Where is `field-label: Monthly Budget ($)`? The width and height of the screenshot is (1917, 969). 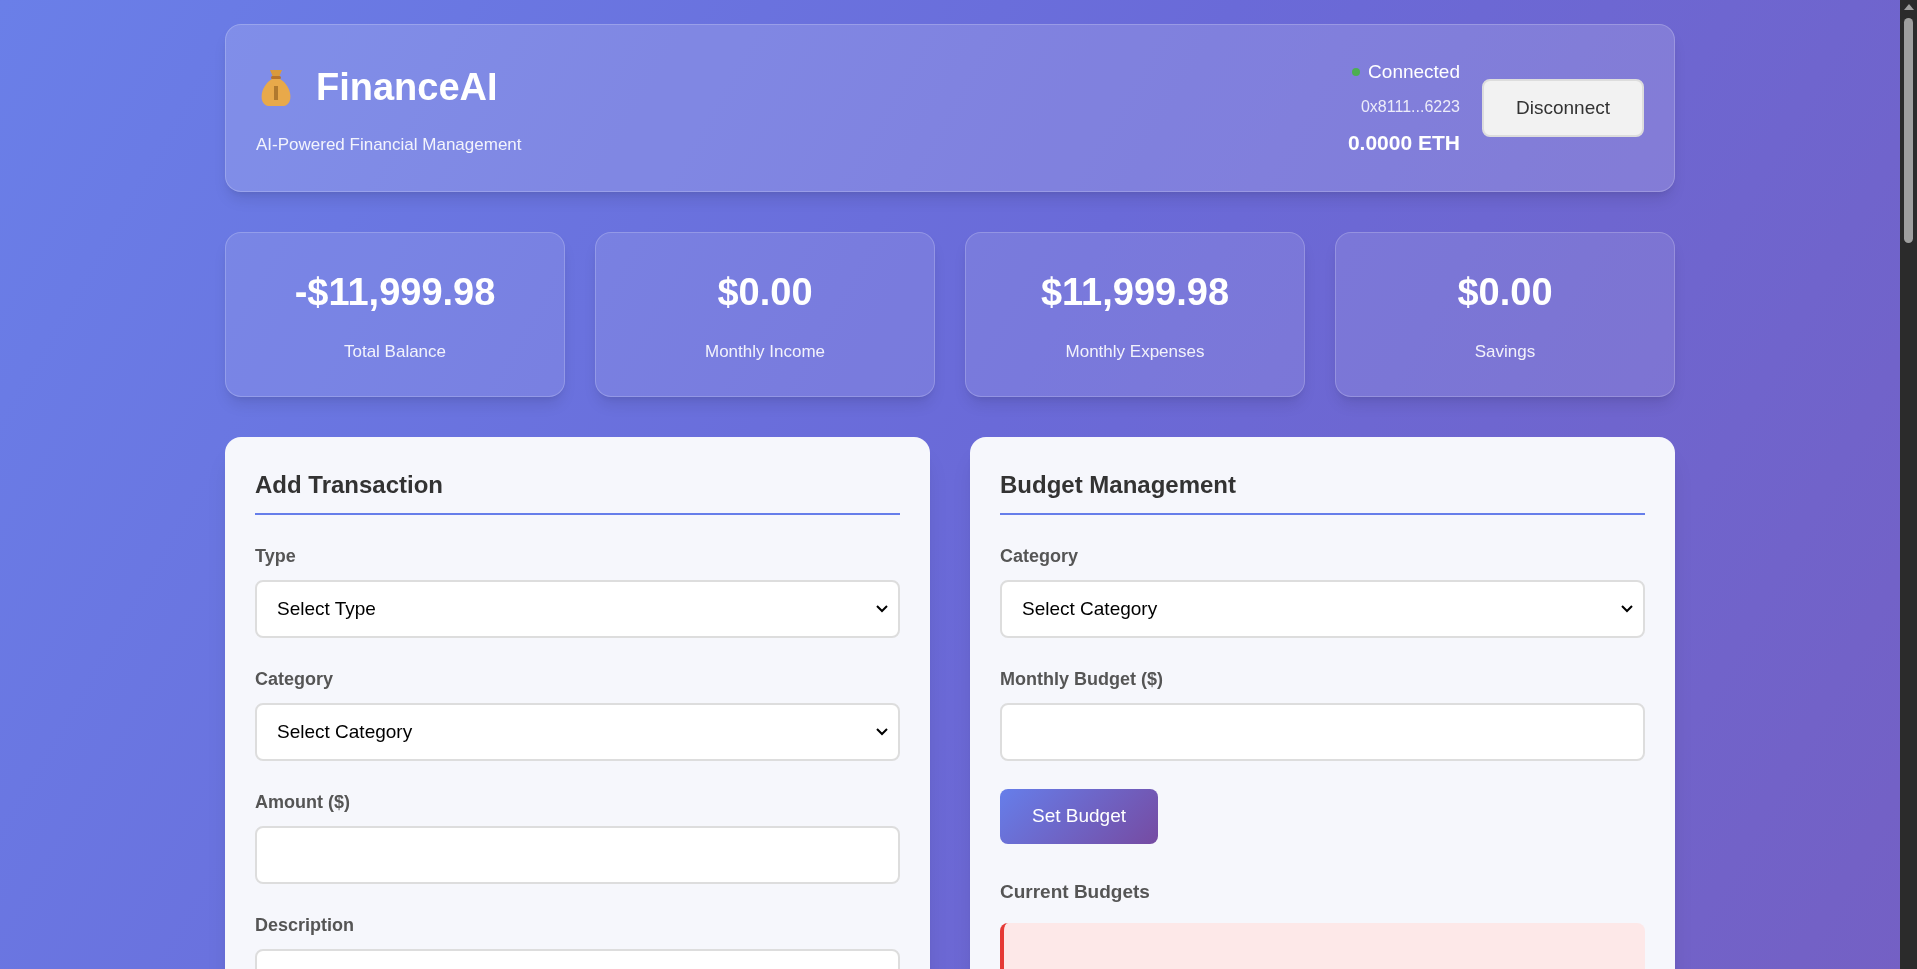 field-label: Monthly Budget ($) is located at coordinates (1082, 679).